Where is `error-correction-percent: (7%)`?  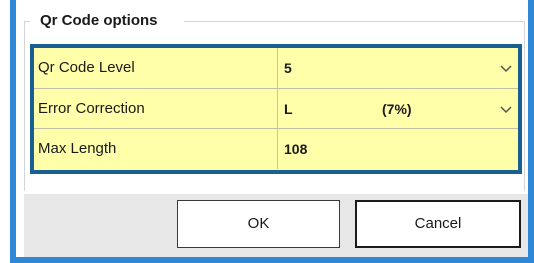
error-correction-percent: (7%) is located at coordinates (397, 109).